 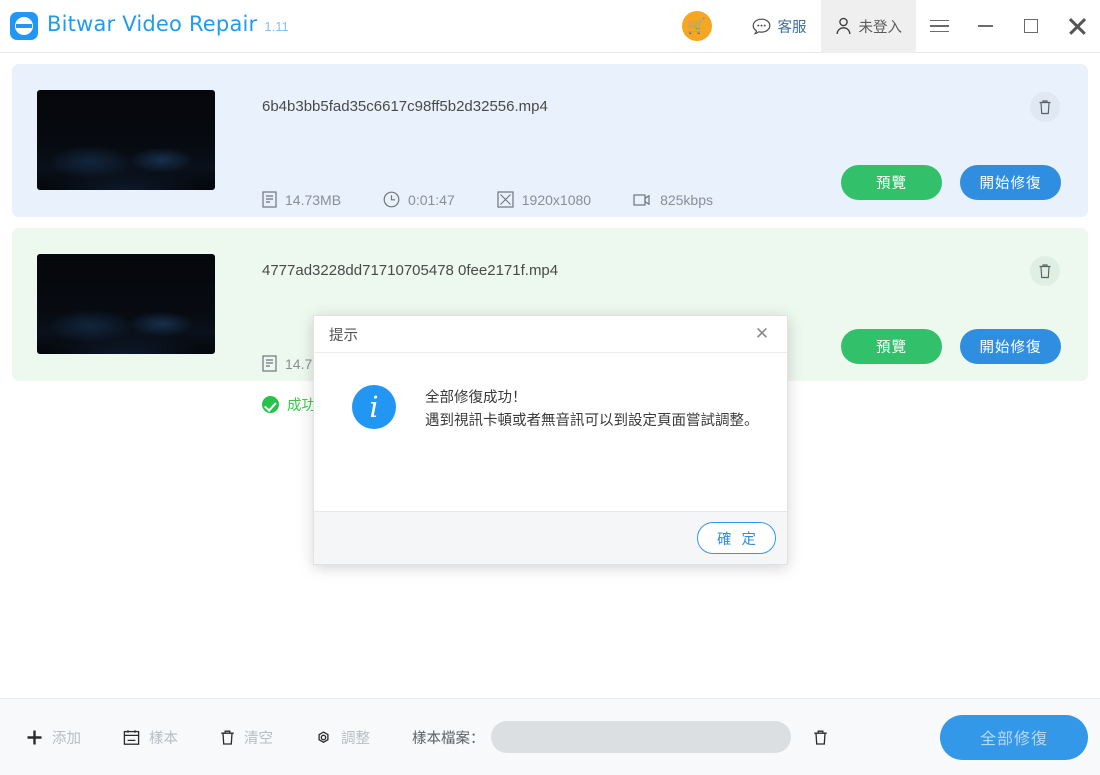 I want to click on sample-button: 樣本, so click(x=150, y=737).